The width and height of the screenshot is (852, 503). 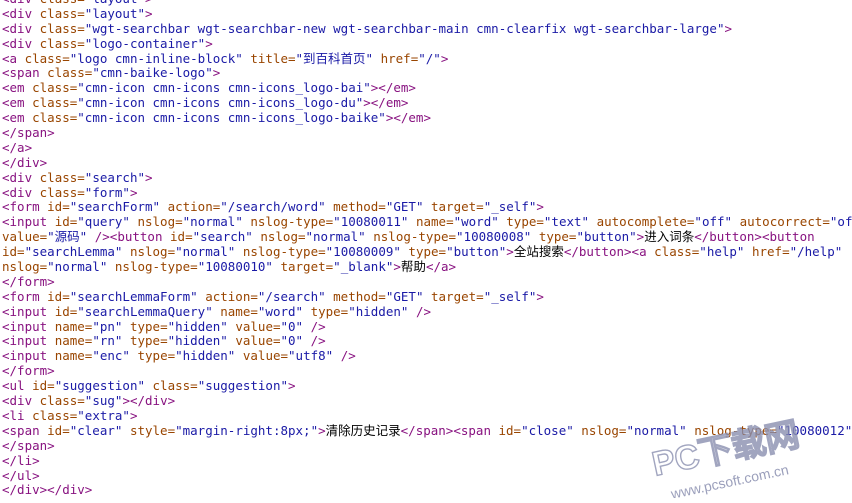 What do you see at coordinates (566, 222) in the screenshot?
I see `source-token-val: "text"` at bounding box center [566, 222].